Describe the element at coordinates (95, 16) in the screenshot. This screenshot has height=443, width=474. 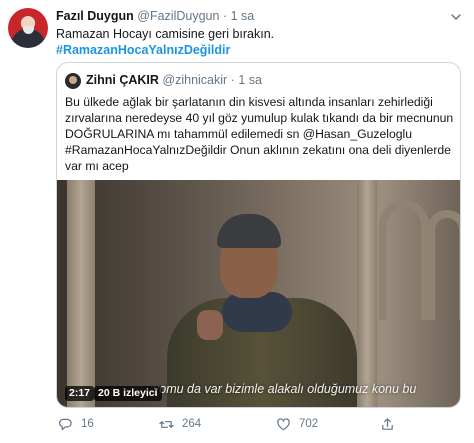
I see `author-name: Fazıl Duygun` at that location.